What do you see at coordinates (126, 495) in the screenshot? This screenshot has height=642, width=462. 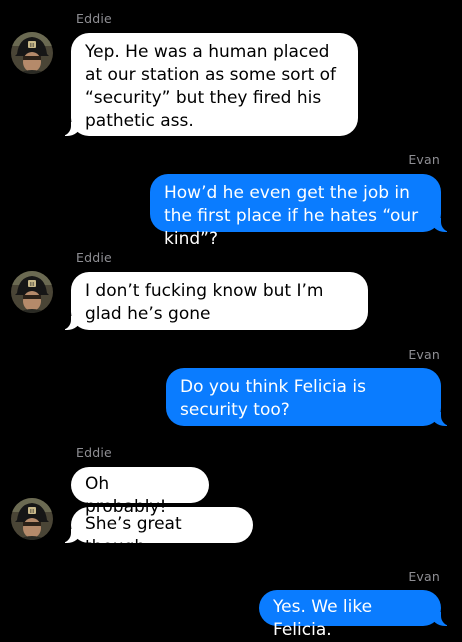 I see `message-text: Oh probably!` at bounding box center [126, 495].